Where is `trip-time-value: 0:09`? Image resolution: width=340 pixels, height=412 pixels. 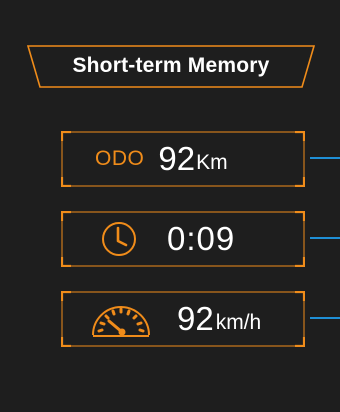
trip-time-value: 0:09 is located at coordinates (201, 238).